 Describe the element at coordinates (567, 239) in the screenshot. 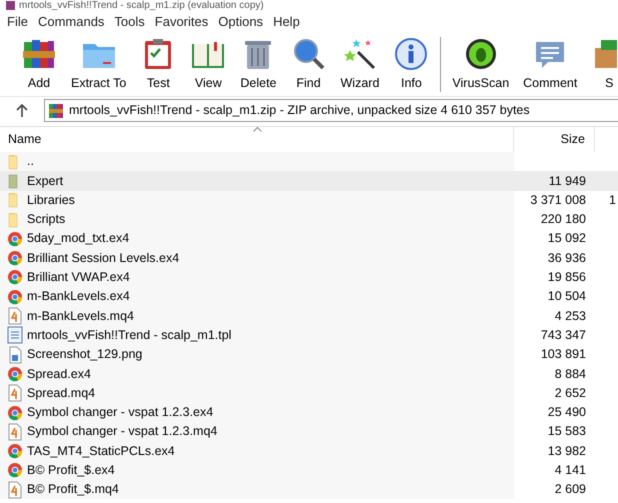

I see `file-size: 15 092` at that location.